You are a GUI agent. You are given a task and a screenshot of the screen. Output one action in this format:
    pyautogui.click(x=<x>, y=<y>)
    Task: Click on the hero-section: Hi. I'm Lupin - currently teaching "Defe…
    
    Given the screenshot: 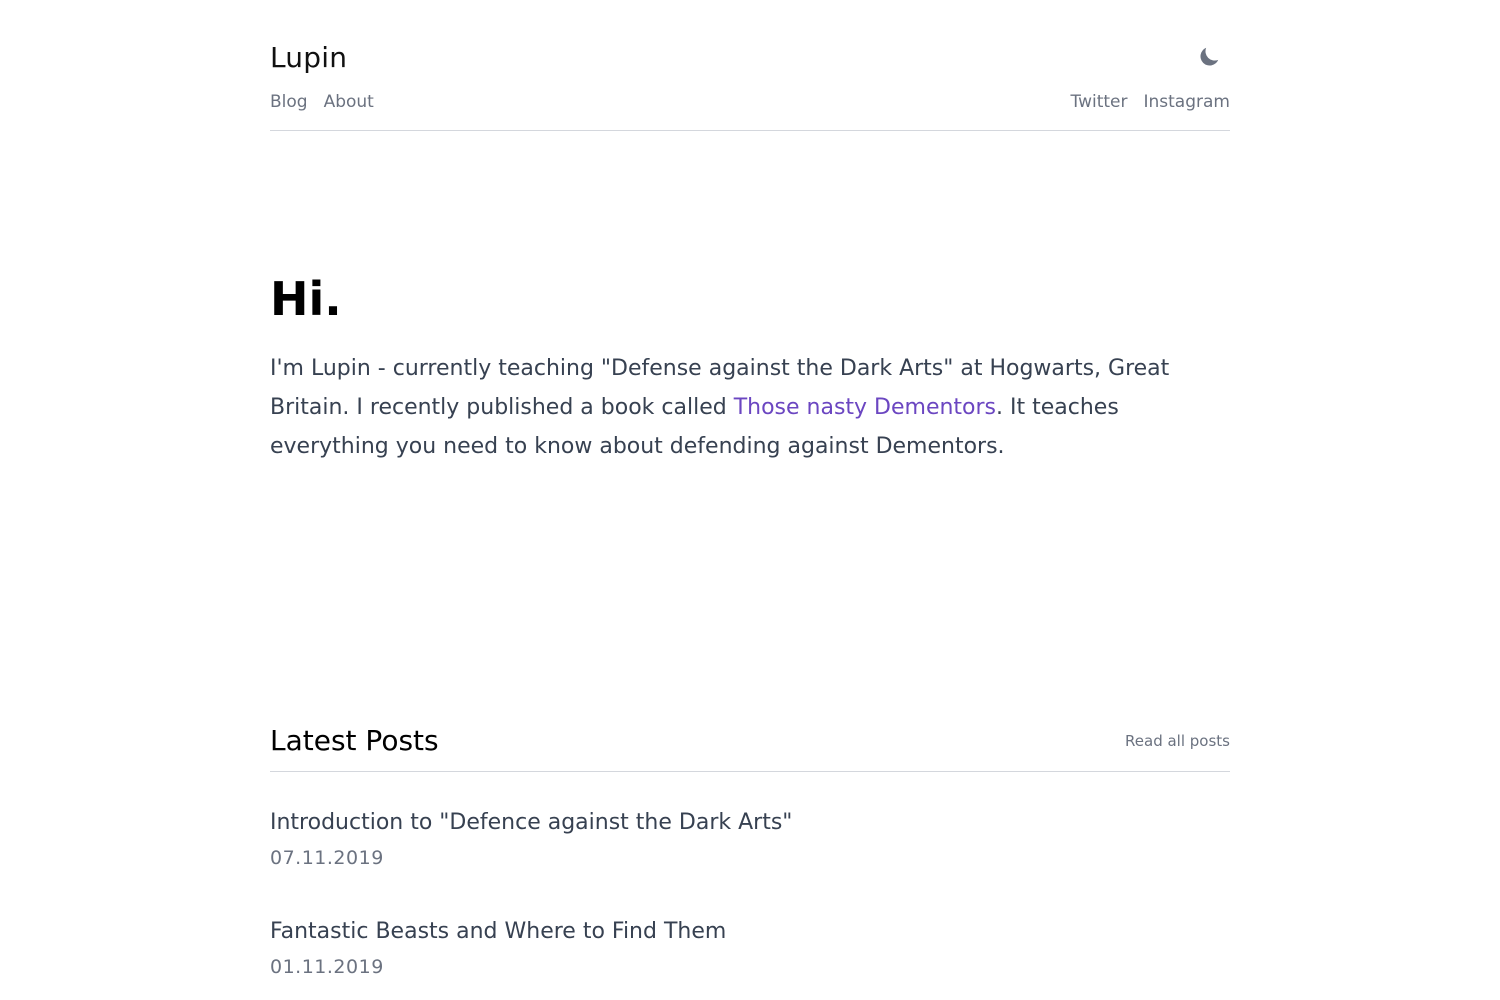 What is the action you would take?
    pyautogui.click(x=750, y=368)
    